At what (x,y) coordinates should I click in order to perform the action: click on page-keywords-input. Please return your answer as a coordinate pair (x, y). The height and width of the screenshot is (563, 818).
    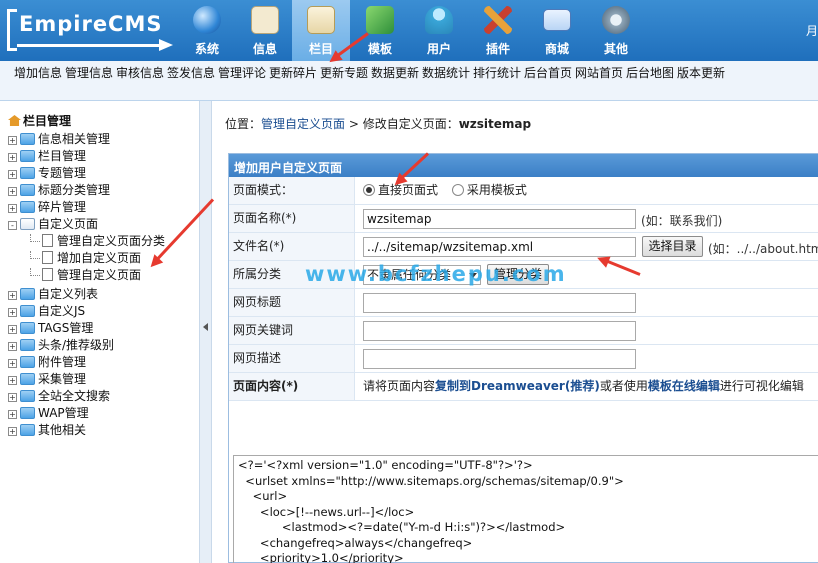
    Looking at the image, I should click on (499, 331).